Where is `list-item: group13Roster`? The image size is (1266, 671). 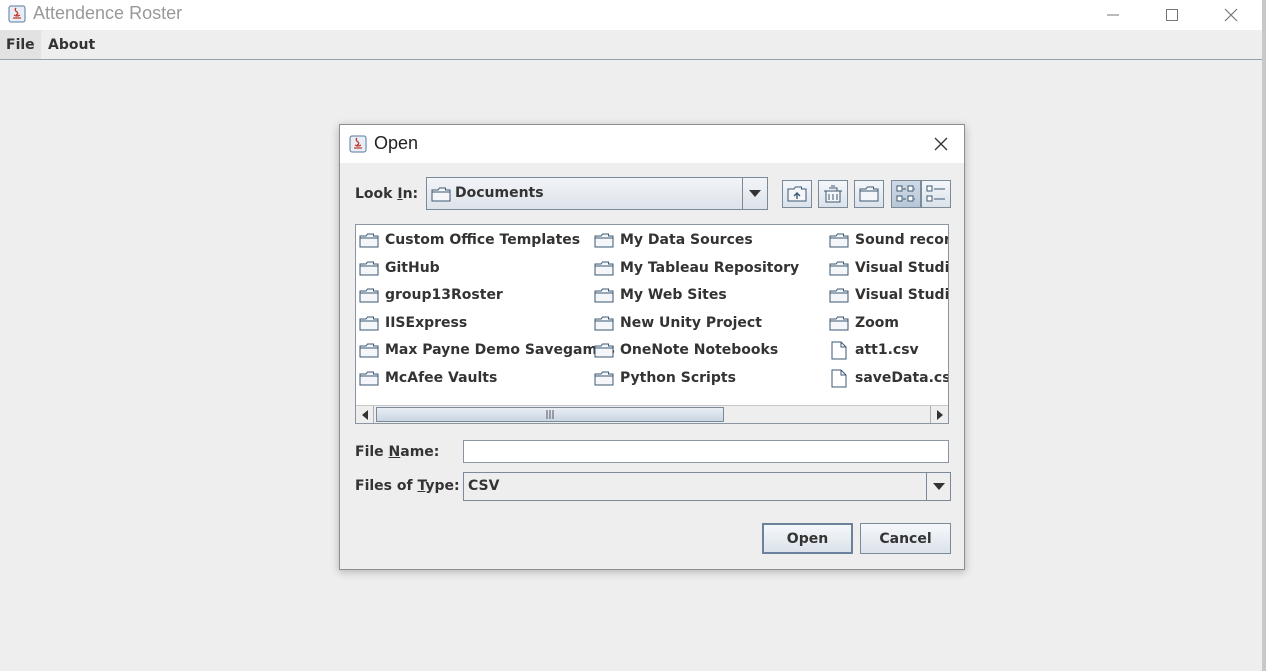
list-item: group13Roster is located at coordinates (431, 295).